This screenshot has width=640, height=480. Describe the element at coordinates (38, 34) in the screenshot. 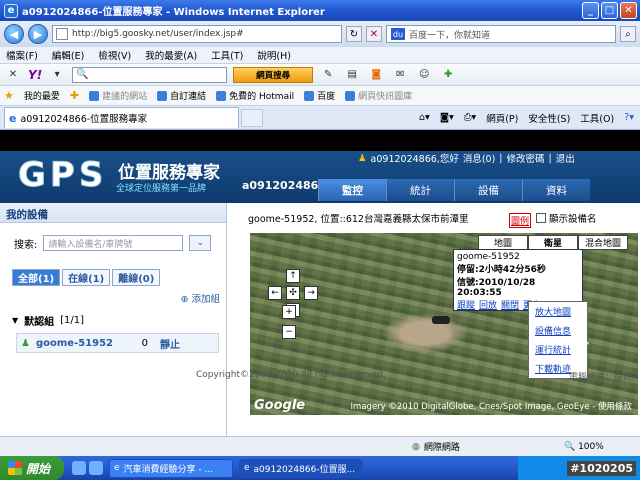

I see `forward-button: ▶` at that location.